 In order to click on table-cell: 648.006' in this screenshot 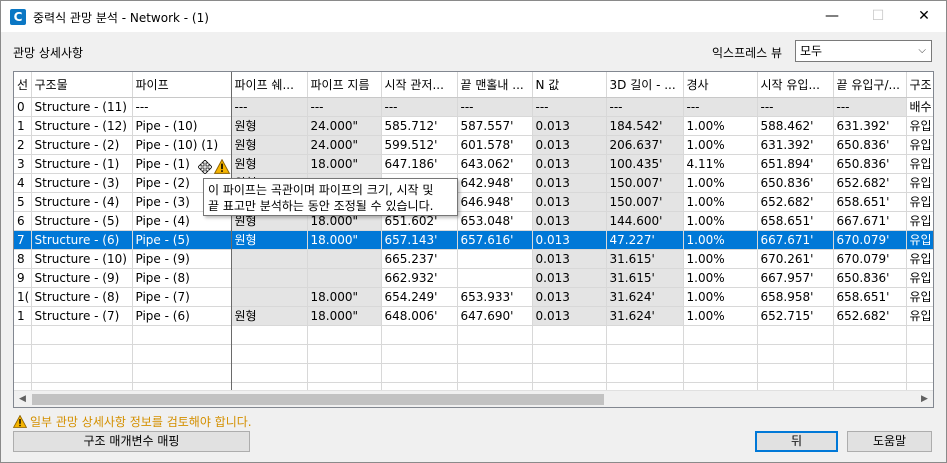, I will do `click(419, 316)`.